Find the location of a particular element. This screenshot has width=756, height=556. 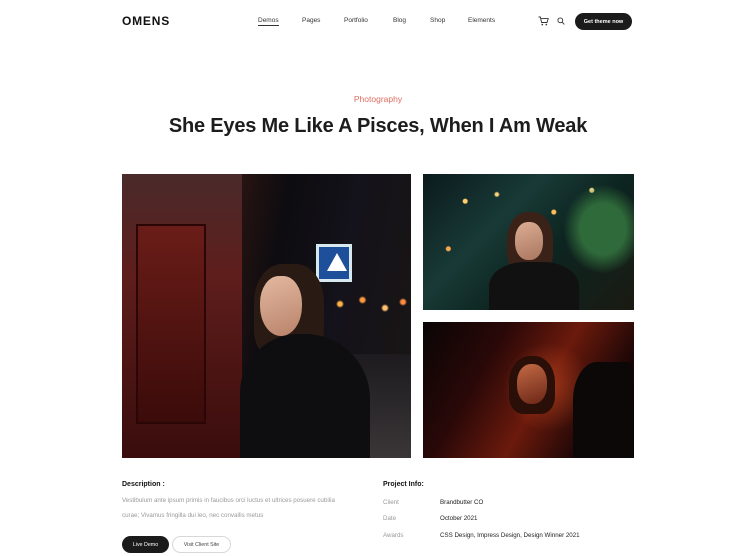

nav-item-elements: Elements is located at coordinates (481, 20).